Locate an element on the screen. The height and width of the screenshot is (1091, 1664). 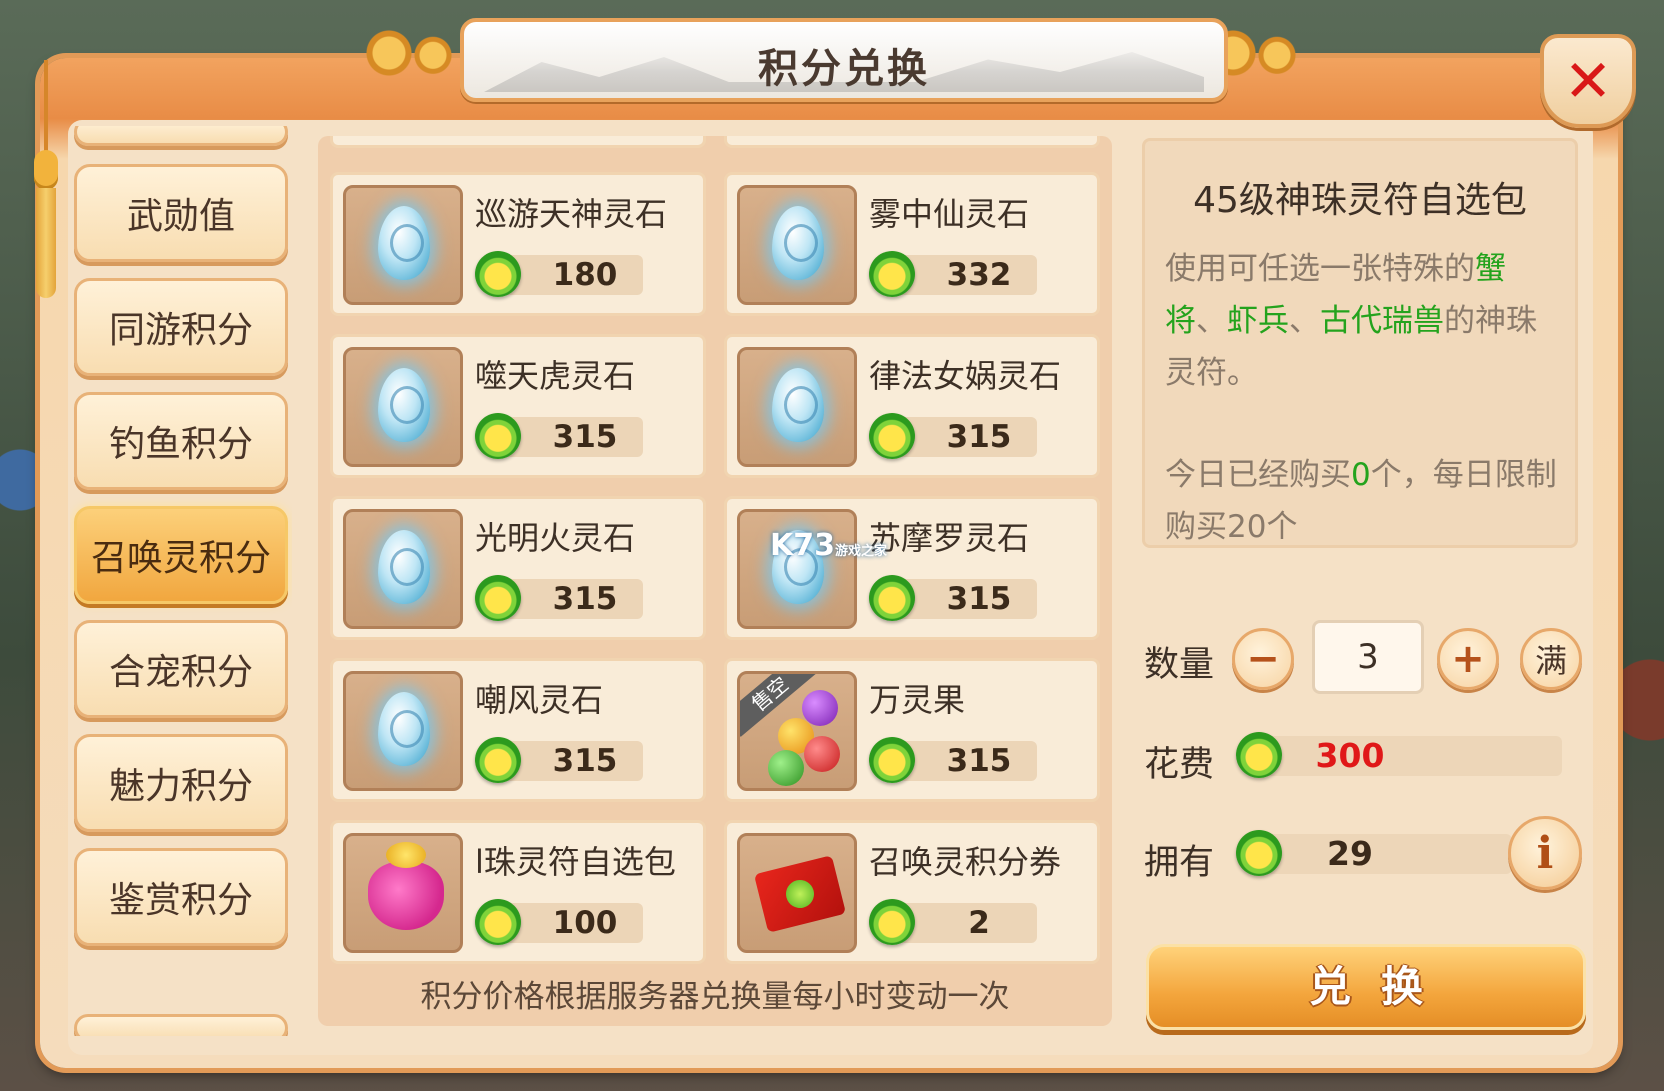
category-wuxun: 武勋值 is located at coordinates (181, 213).